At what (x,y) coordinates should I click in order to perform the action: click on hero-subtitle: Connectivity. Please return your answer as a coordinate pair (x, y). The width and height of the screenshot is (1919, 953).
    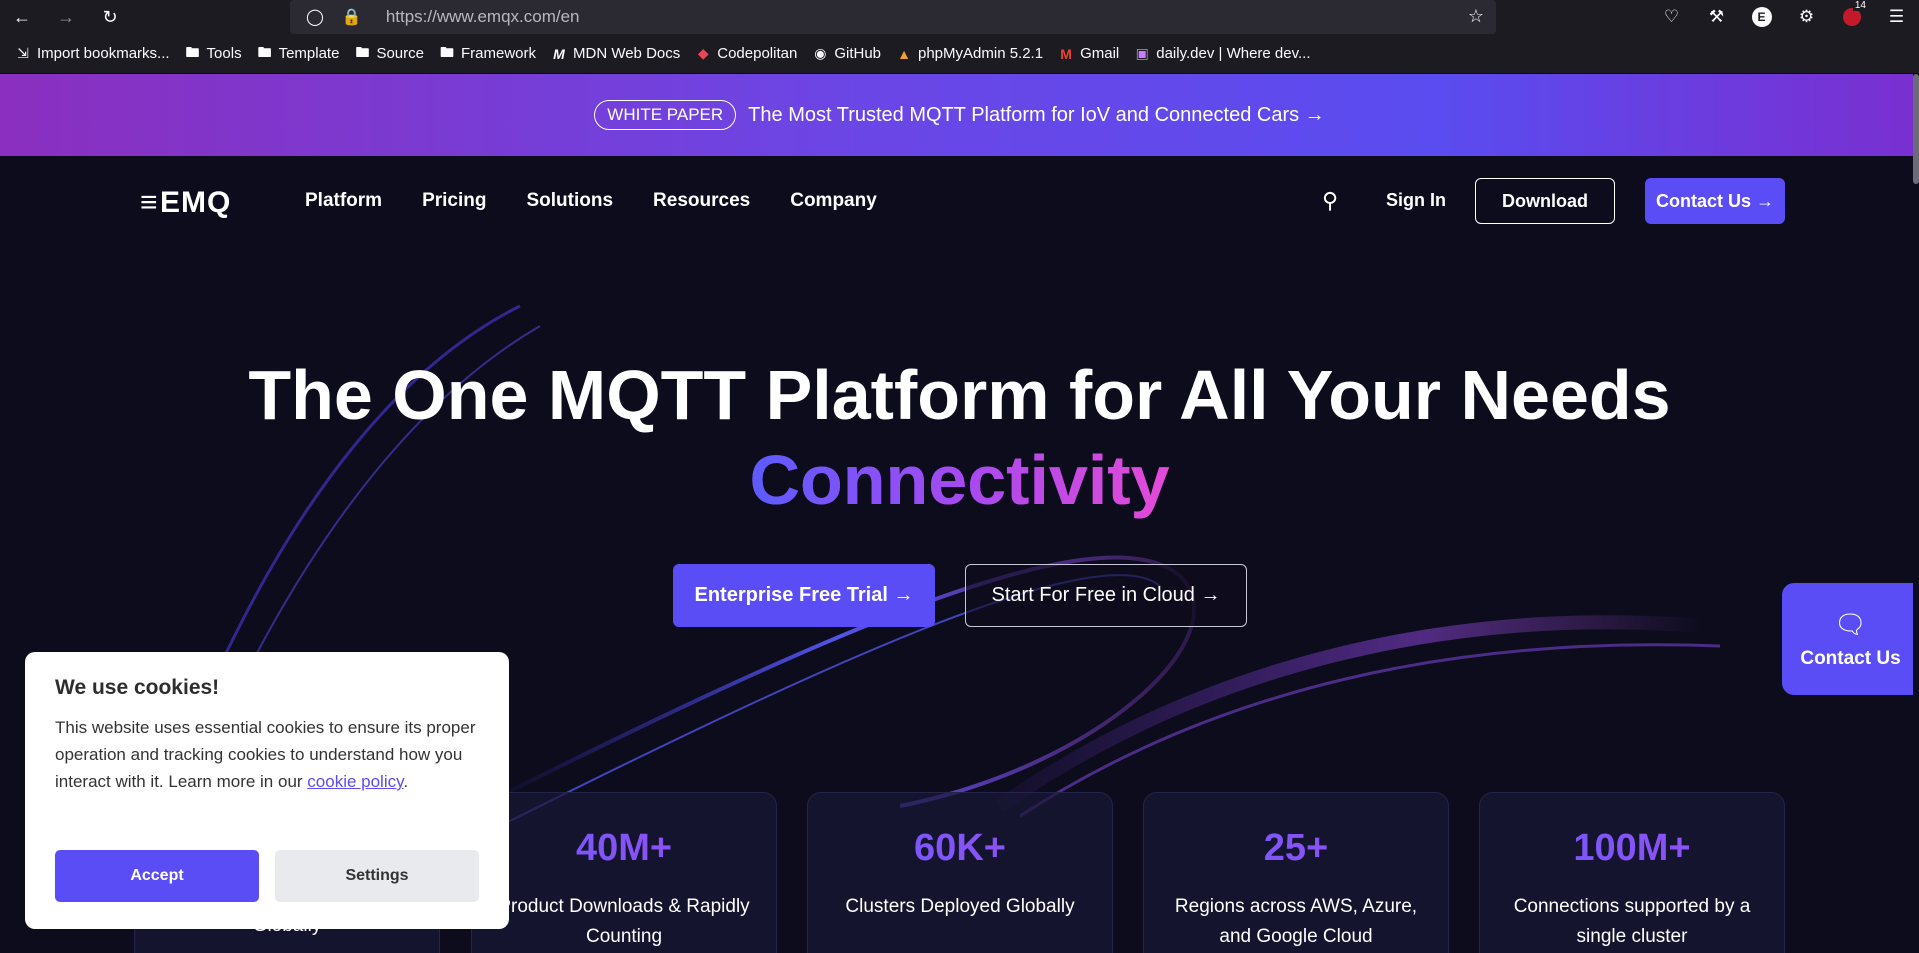
    Looking at the image, I should click on (959, 480).